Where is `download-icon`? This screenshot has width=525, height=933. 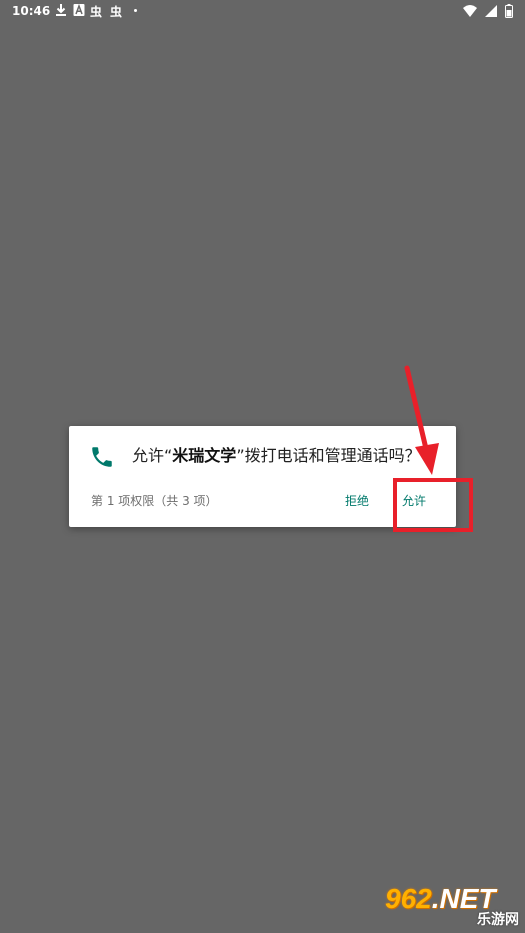
download-icon is located at coordinates (61, 10).